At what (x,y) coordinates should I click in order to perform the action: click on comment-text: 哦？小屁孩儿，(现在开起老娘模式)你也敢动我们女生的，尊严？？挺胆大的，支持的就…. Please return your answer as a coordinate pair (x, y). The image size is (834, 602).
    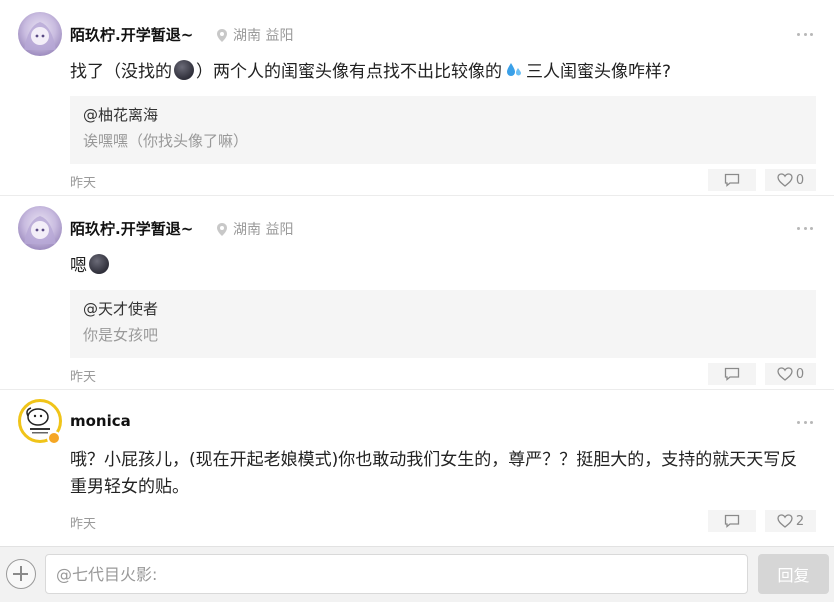
    Looking at the image, I should click on (434, 473).